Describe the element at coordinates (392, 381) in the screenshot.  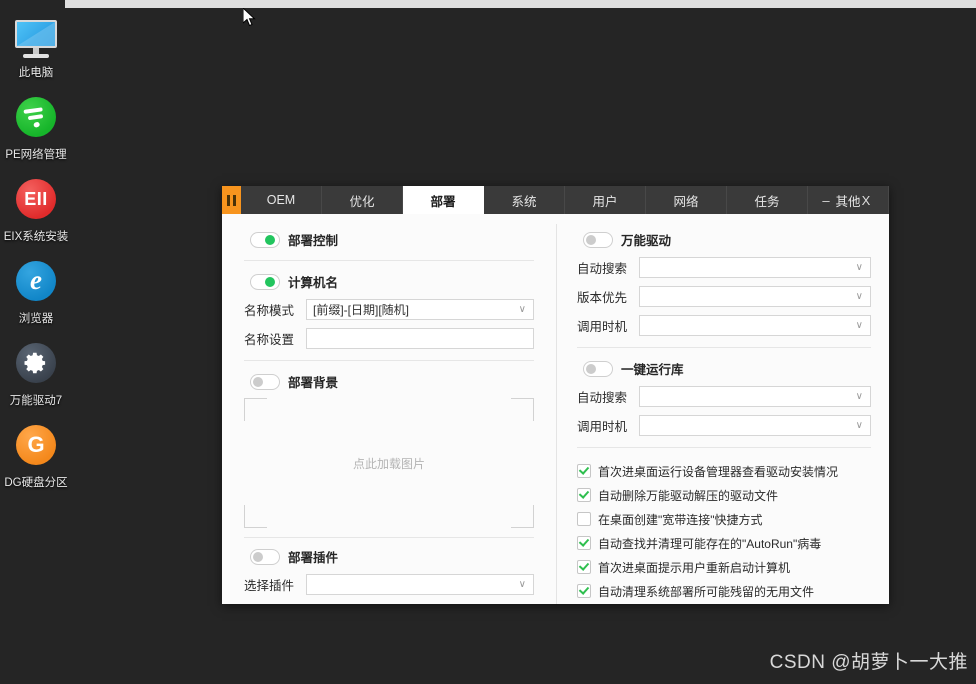
I see `toggle-deploy-background: 部署背景` at that location.